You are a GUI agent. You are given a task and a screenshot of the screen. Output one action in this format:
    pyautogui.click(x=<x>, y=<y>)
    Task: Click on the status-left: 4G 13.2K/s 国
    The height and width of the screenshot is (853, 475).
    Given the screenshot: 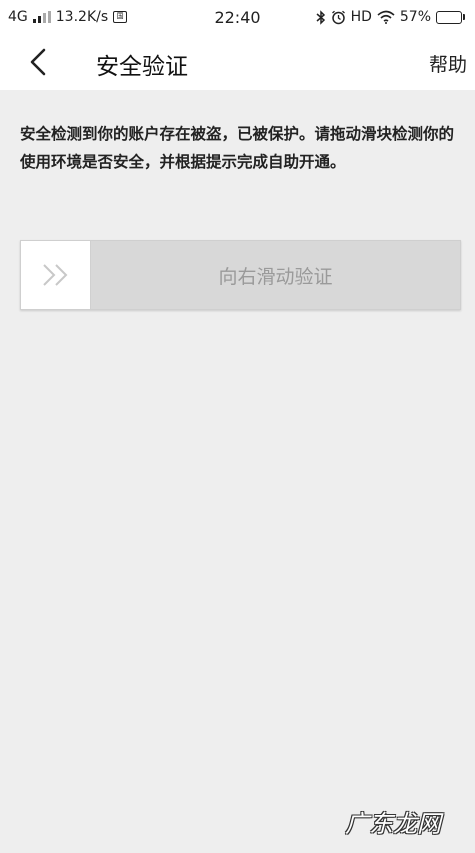 What is the action you would take?
    pyautogui.click(x=68, y=17)
    